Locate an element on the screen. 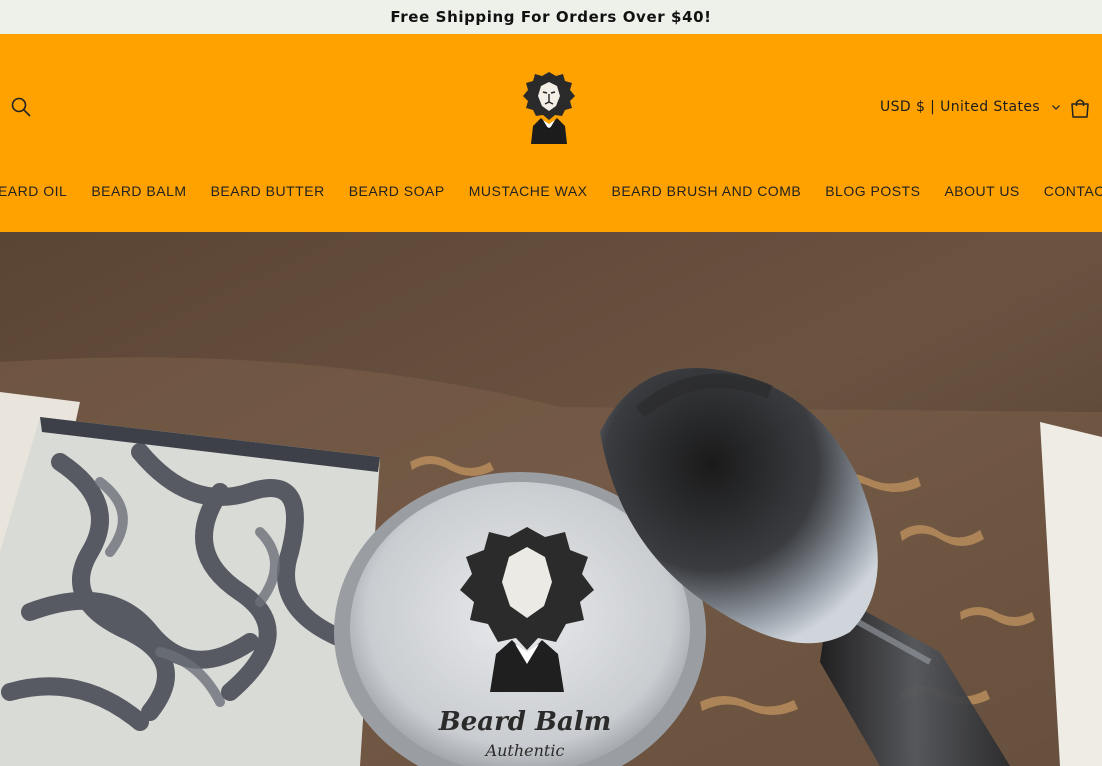 Image resolution: width=1102 pixels, height=766 pixels. announcement-bar: Free Shipping For Orders Over $40! is located at coordinates (551, 17).